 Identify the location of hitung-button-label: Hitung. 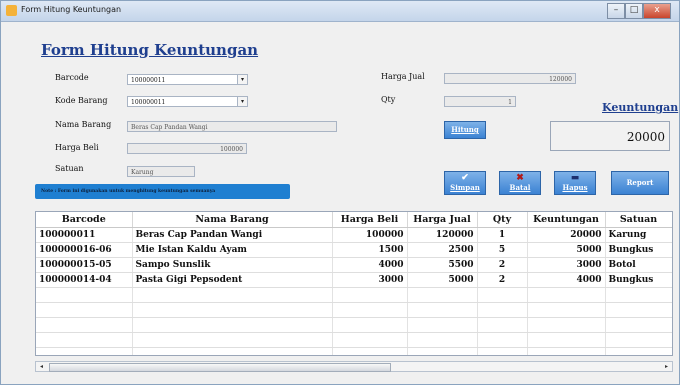
(465, 129).